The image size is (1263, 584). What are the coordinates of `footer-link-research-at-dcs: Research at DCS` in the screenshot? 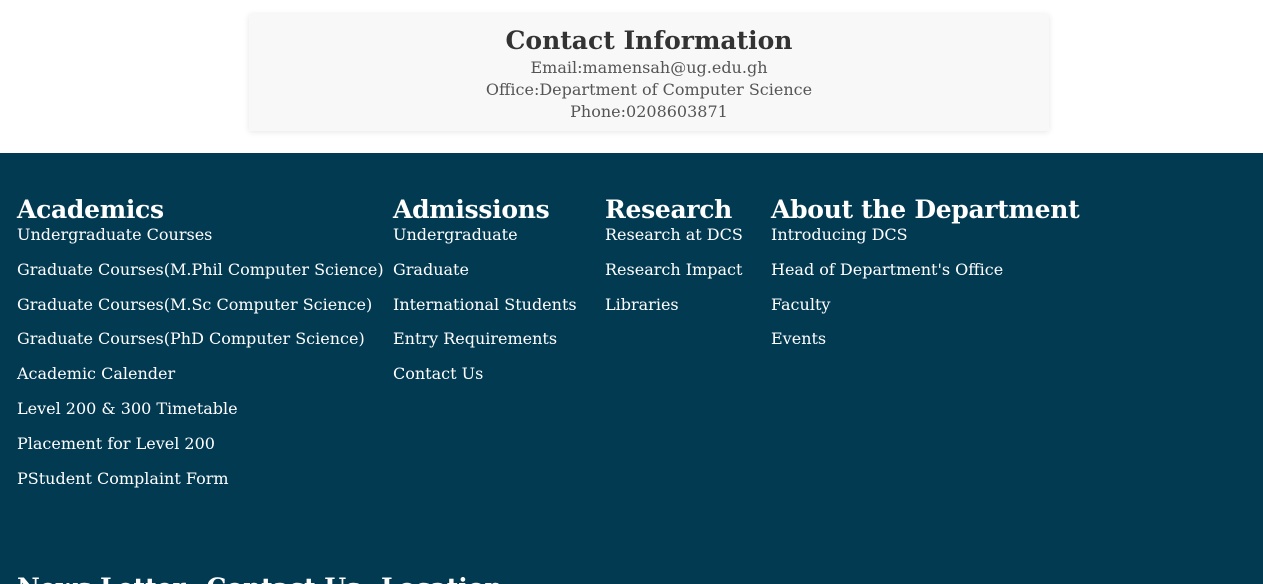 It's located at (674, 235).